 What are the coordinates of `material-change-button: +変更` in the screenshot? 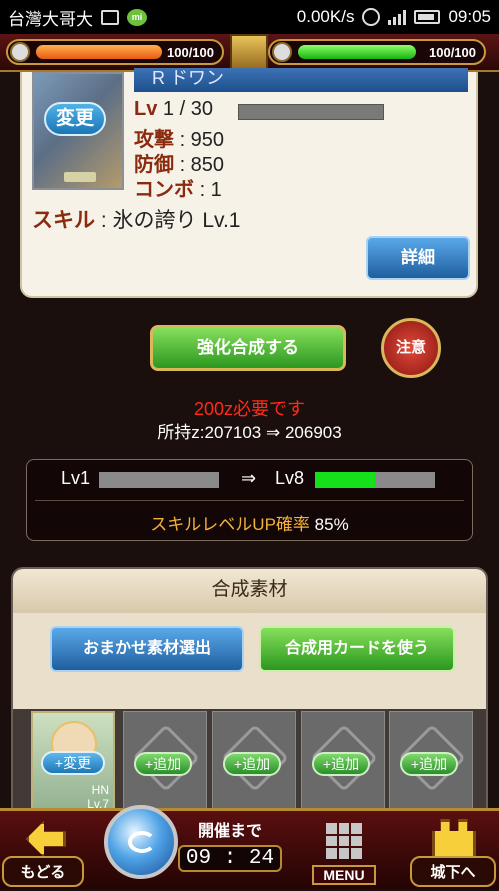 It's located at (73, 763).